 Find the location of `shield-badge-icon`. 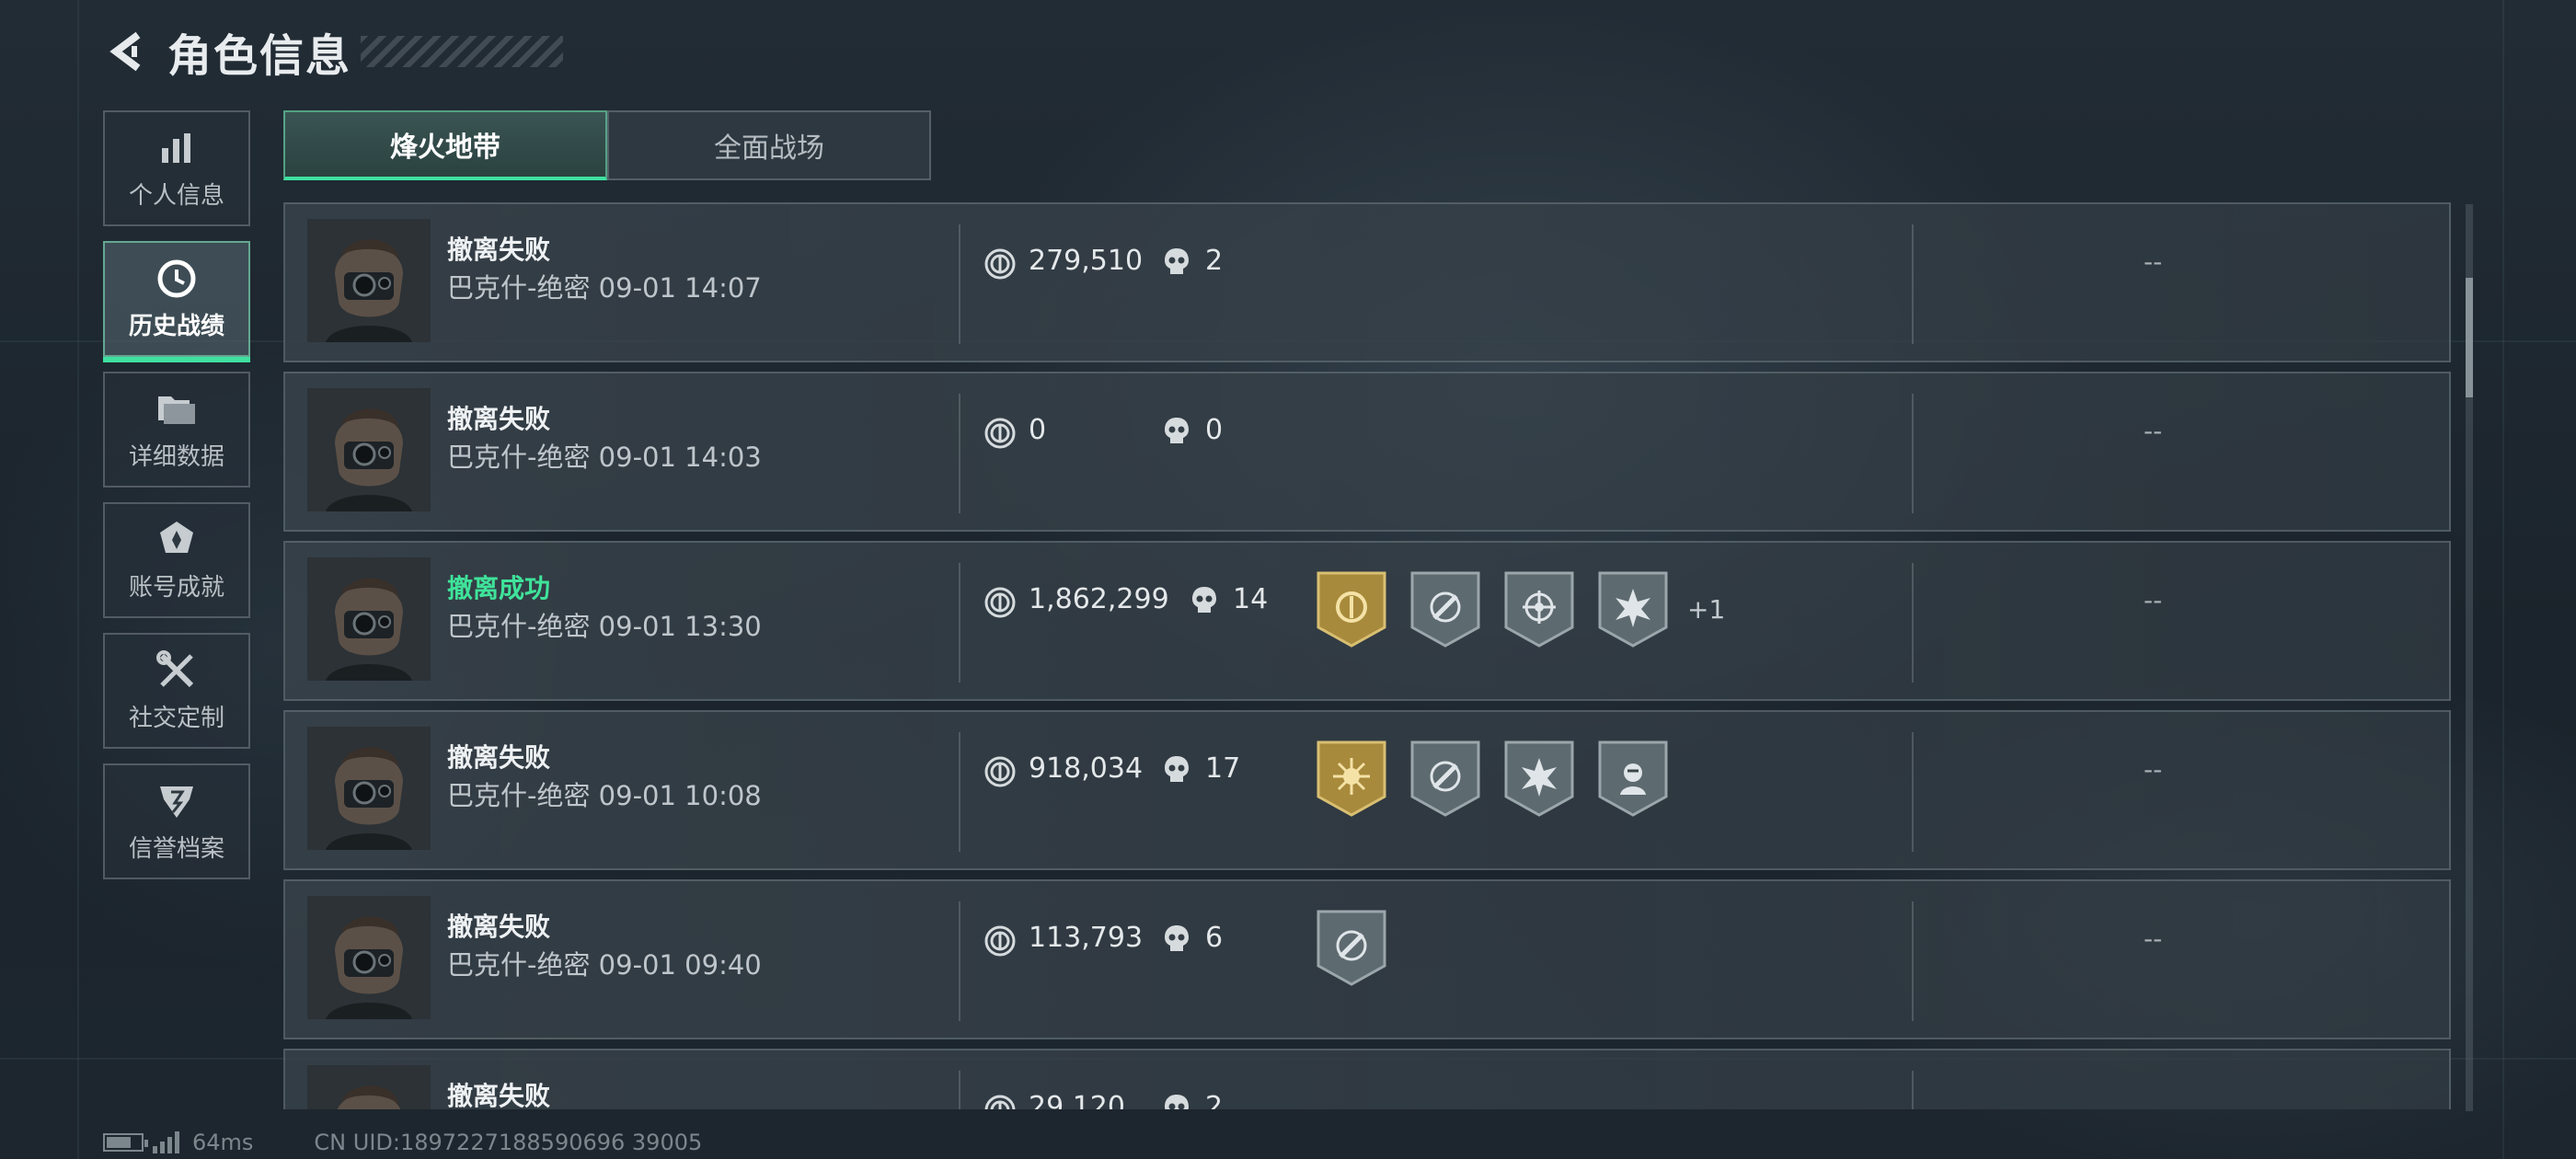

shield-badge-icon is located at coordinates (176, 801).